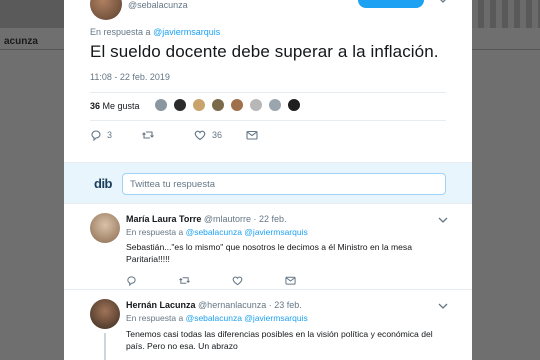 This screenshot has height=360, width=540. Describe the element at coordinates (110, 135) in the screenshot. I see `reply-count: 3` at that location.